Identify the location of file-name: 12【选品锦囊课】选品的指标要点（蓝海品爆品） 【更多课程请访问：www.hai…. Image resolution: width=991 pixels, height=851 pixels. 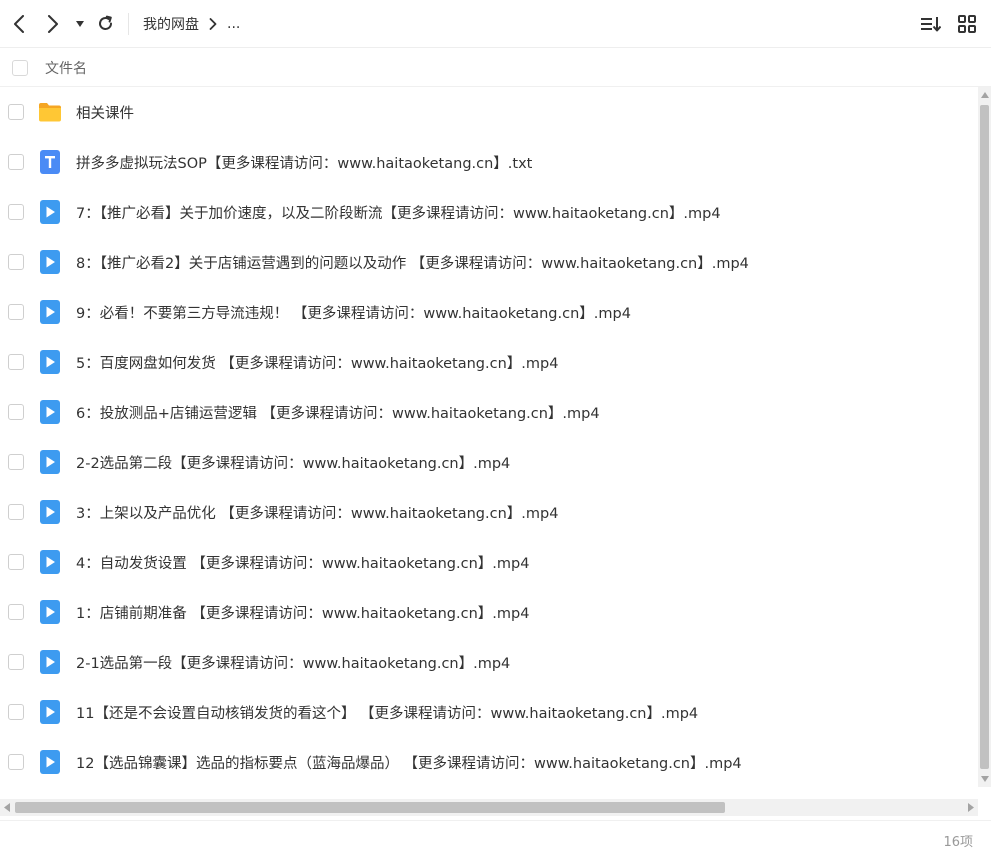
(409, 763).